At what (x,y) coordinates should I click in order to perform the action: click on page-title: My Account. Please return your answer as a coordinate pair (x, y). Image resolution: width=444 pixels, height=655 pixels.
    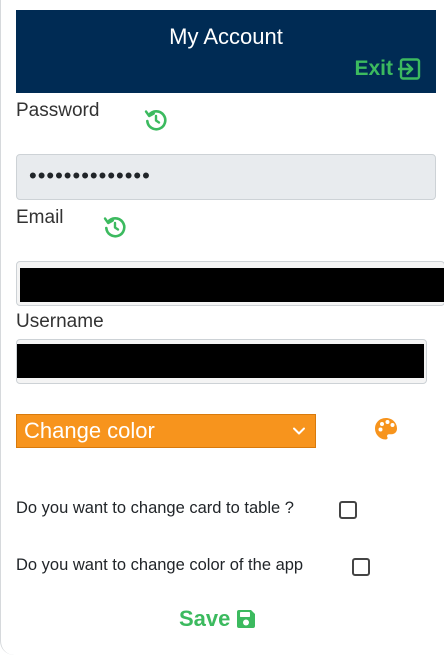
    Looking at the image, I should click on (226, 36).